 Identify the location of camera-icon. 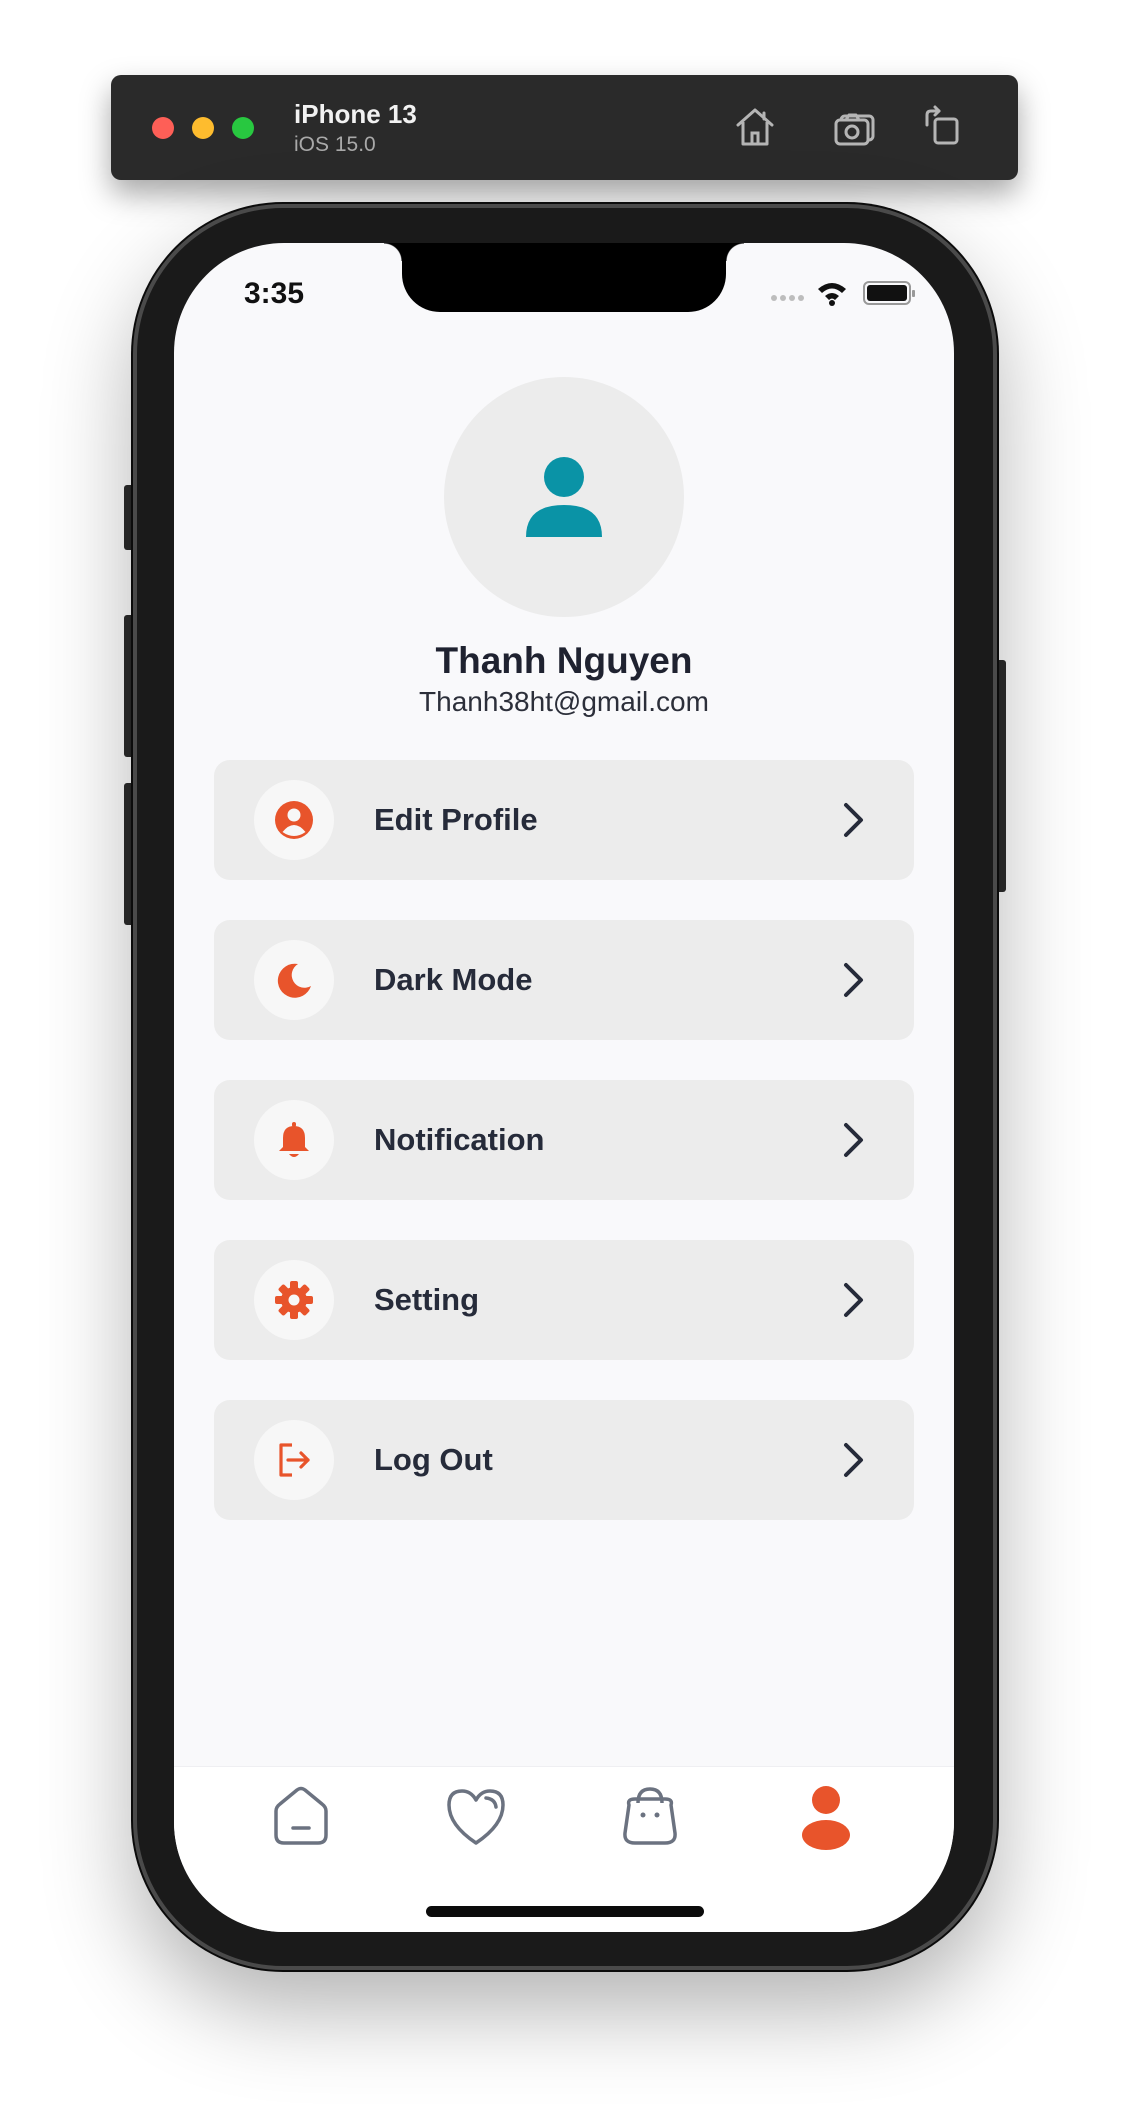
(854, 129).